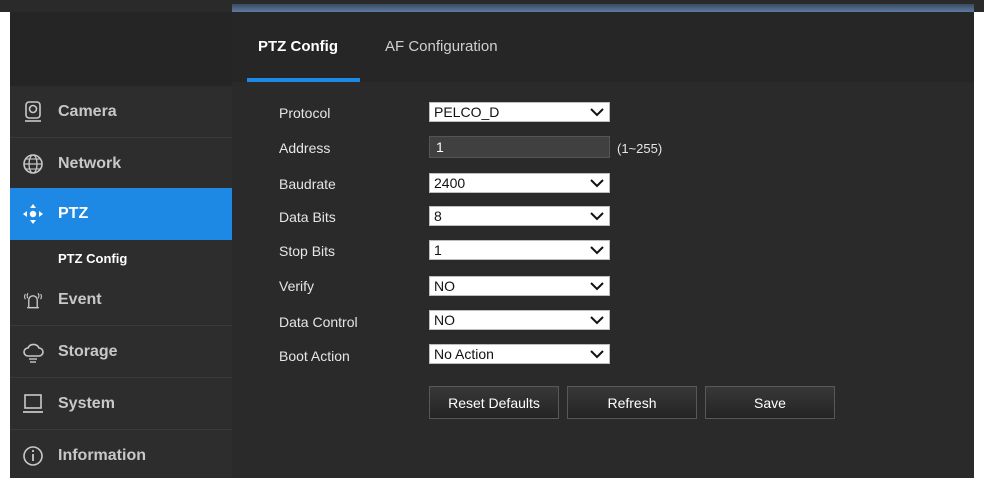 This screenshot has height=482, width=984. Describe the element at coordinates (770, 402) in the screenshot. I see `save-button: Save` at that location.